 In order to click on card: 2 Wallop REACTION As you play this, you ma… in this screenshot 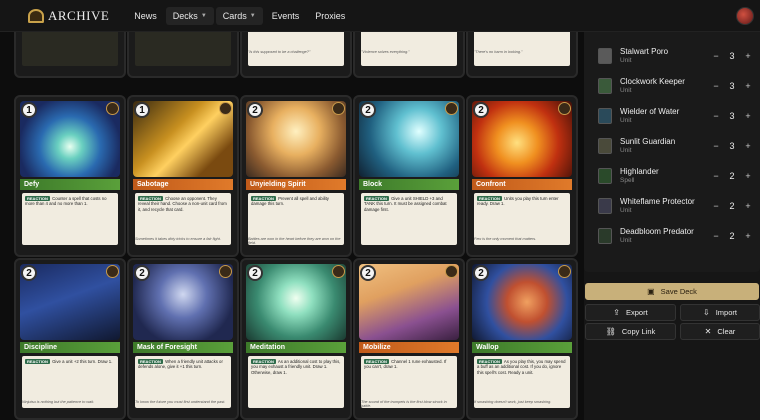, I will do `click(522, 339)`.